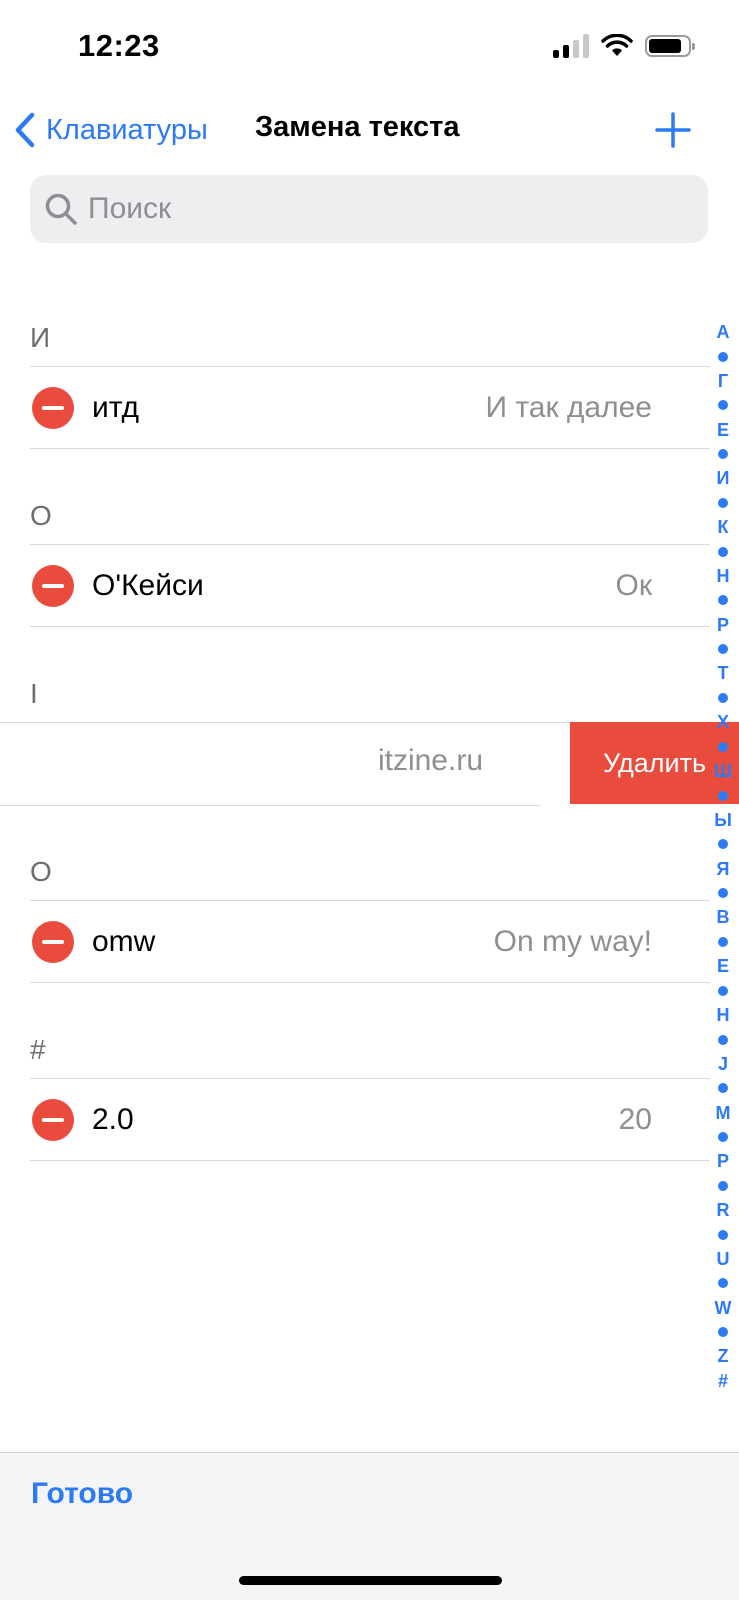 This screenshot has width=739, height=1600. What do you see at coordinates (723, 869) in the screenshot?
I see `index-letter: Я` at bounding box center [723, 869].